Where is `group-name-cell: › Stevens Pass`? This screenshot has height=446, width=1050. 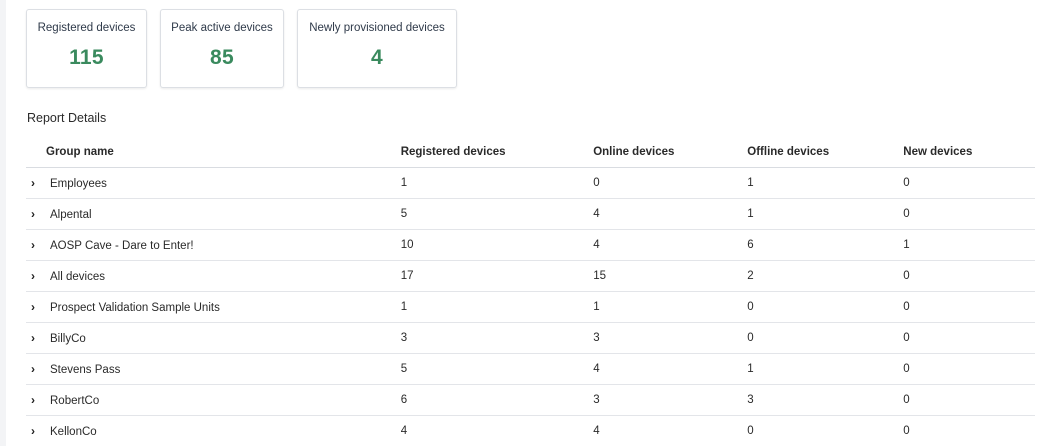
group-name-cell: › Stevens Pass is located at coordinates (213, 369).